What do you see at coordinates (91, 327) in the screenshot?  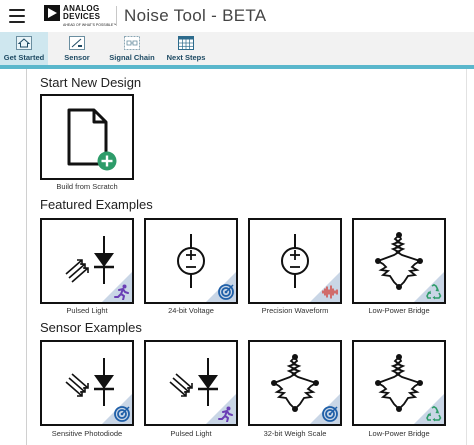 I see `section-title-sensor: Sensor Examples` at bounding box center [91, 327].